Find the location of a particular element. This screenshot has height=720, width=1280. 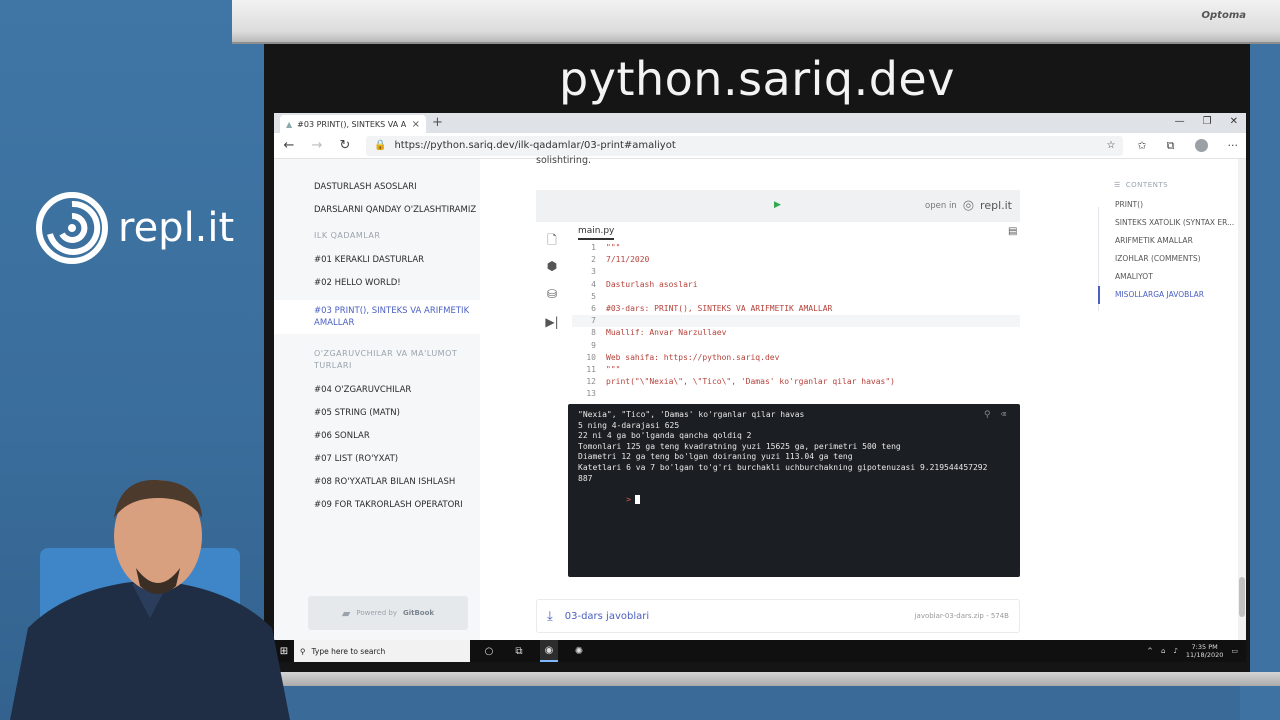

nav-item-01: #01 KERAKLI DASTURLAR is located at coordinates (377, 260).